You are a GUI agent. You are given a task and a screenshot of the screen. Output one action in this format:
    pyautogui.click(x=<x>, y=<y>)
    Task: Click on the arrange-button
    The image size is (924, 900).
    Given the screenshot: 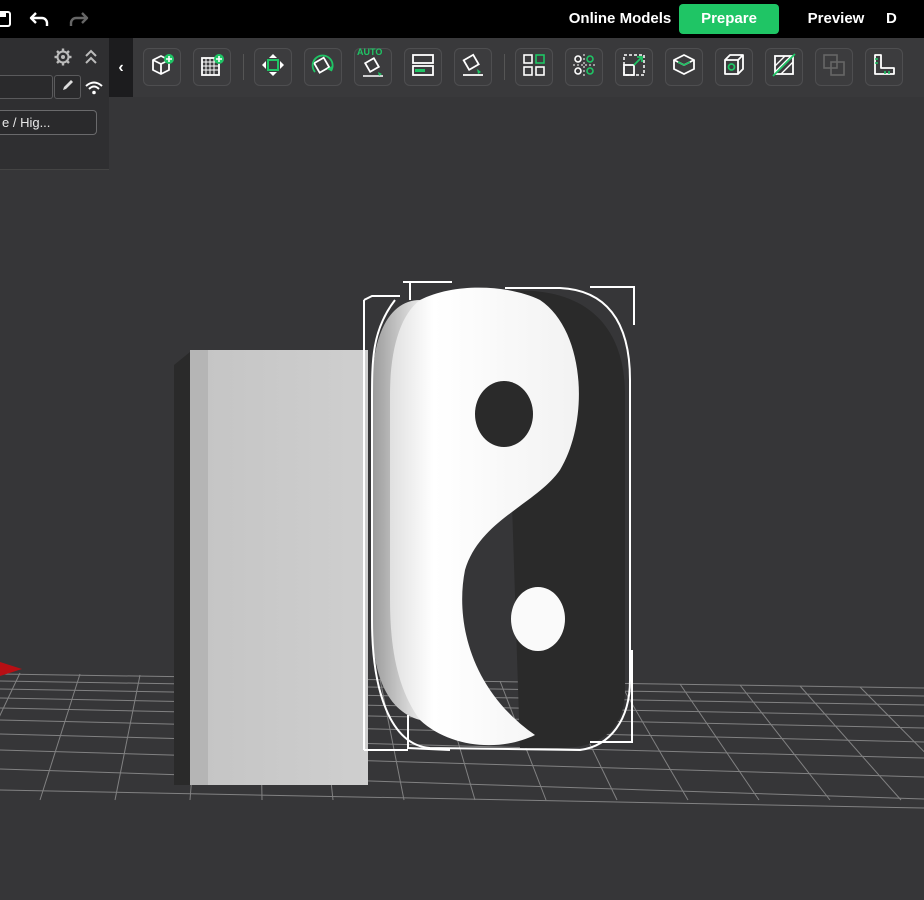 What is the action you would take?
    pyautogui.click(x=273, y=67)
    